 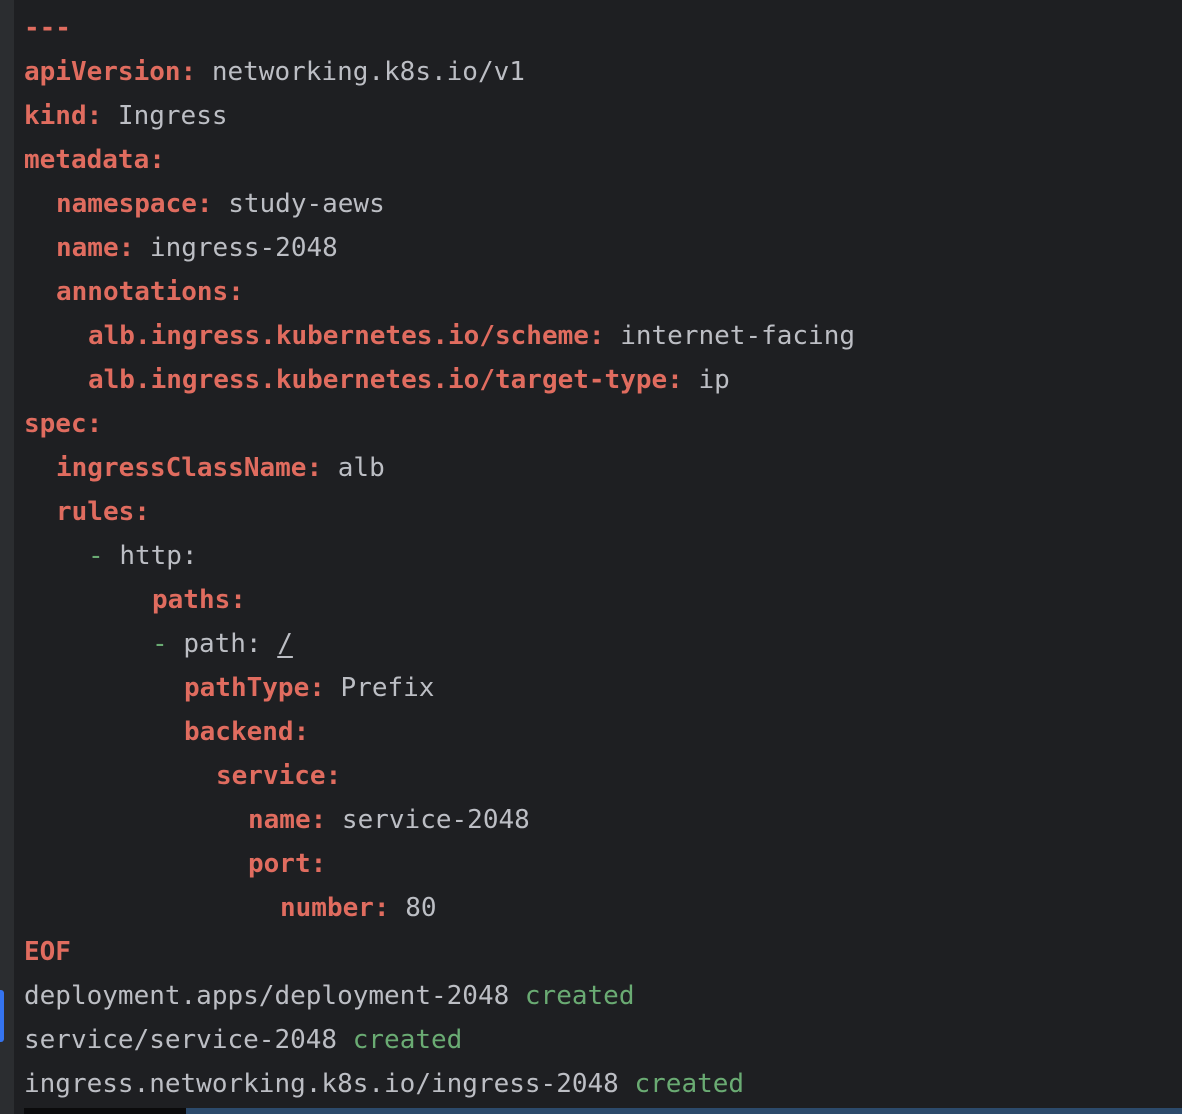 I want to click on editor-gutter, so click(x=7, y=557).